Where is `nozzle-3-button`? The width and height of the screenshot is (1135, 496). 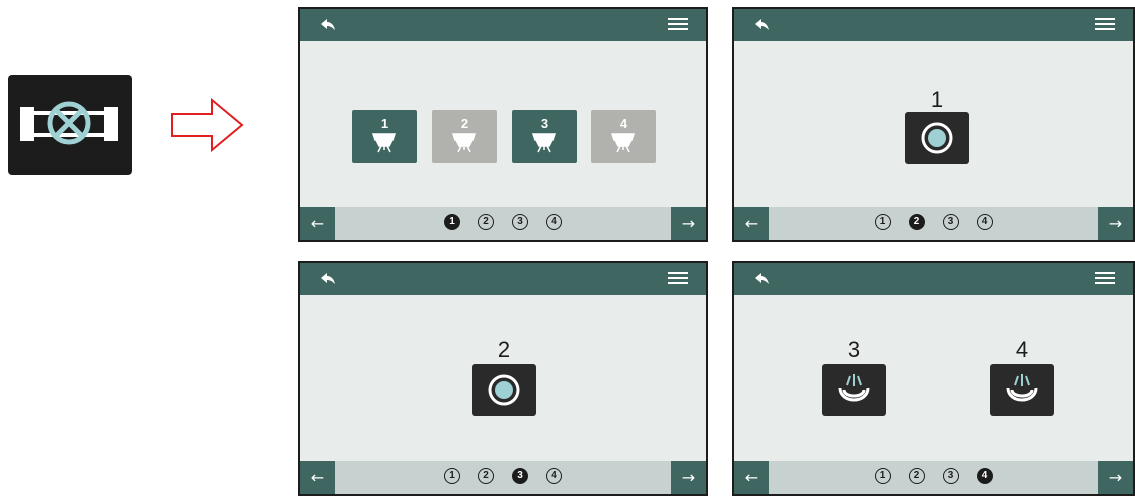
nozzle-3-button is located at coordinates (854, 390).